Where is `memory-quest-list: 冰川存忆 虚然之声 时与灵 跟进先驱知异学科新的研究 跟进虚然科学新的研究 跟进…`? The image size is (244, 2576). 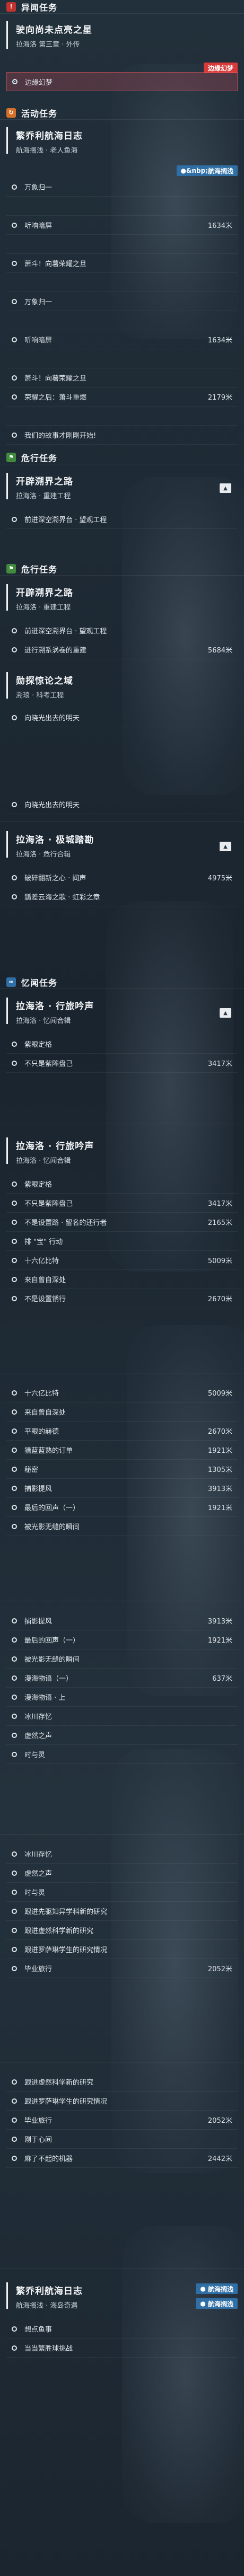 memory-quest-list: 冰川存忆 虚然之声 时与灵 跟进先驱知异学科新的研究 跟进虚然科学新的研究 跟进… is located at coordinates (122, 1945).